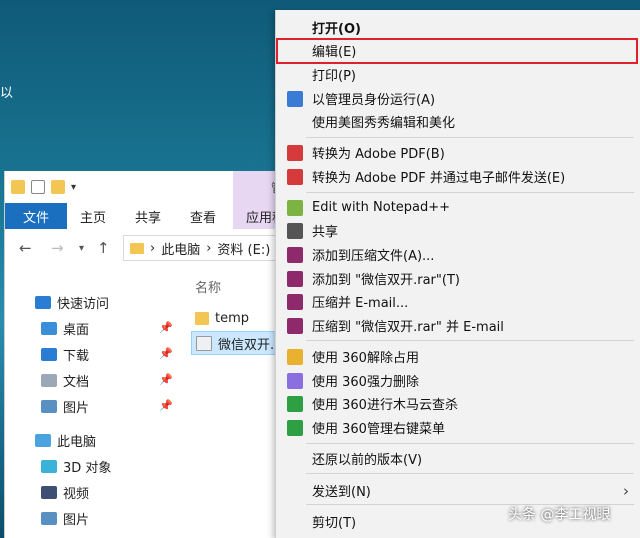 This screenshot has height=538, width=640. What do you see at coordinates (458, 490) in the screenshot?
I see `menu-item: 发送到(N) ›` at bounding box center [458, 490].